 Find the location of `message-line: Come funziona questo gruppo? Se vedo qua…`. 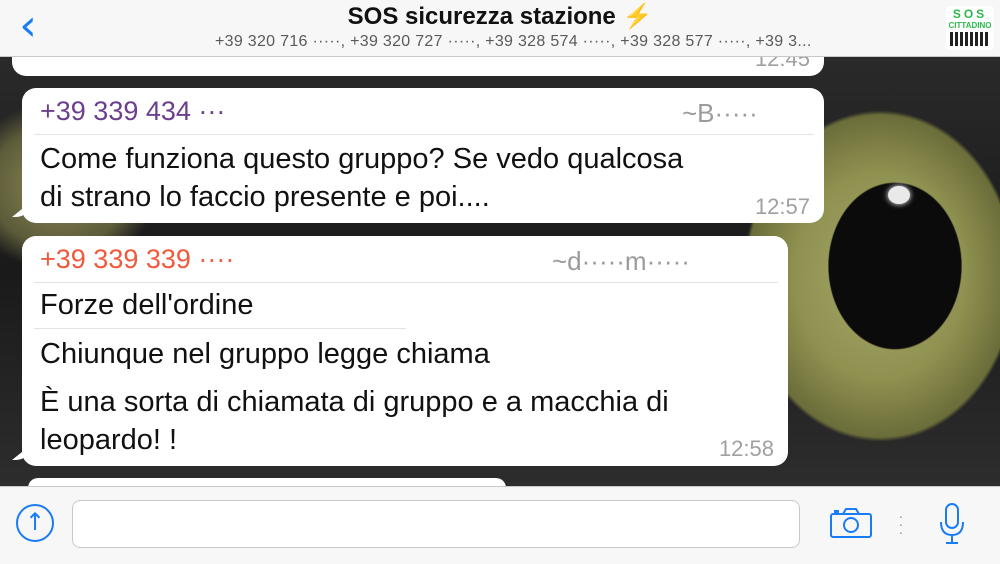

message-line: Come funziona questo gruppo? Se vedo qua… is located at coordinates (362, 159).